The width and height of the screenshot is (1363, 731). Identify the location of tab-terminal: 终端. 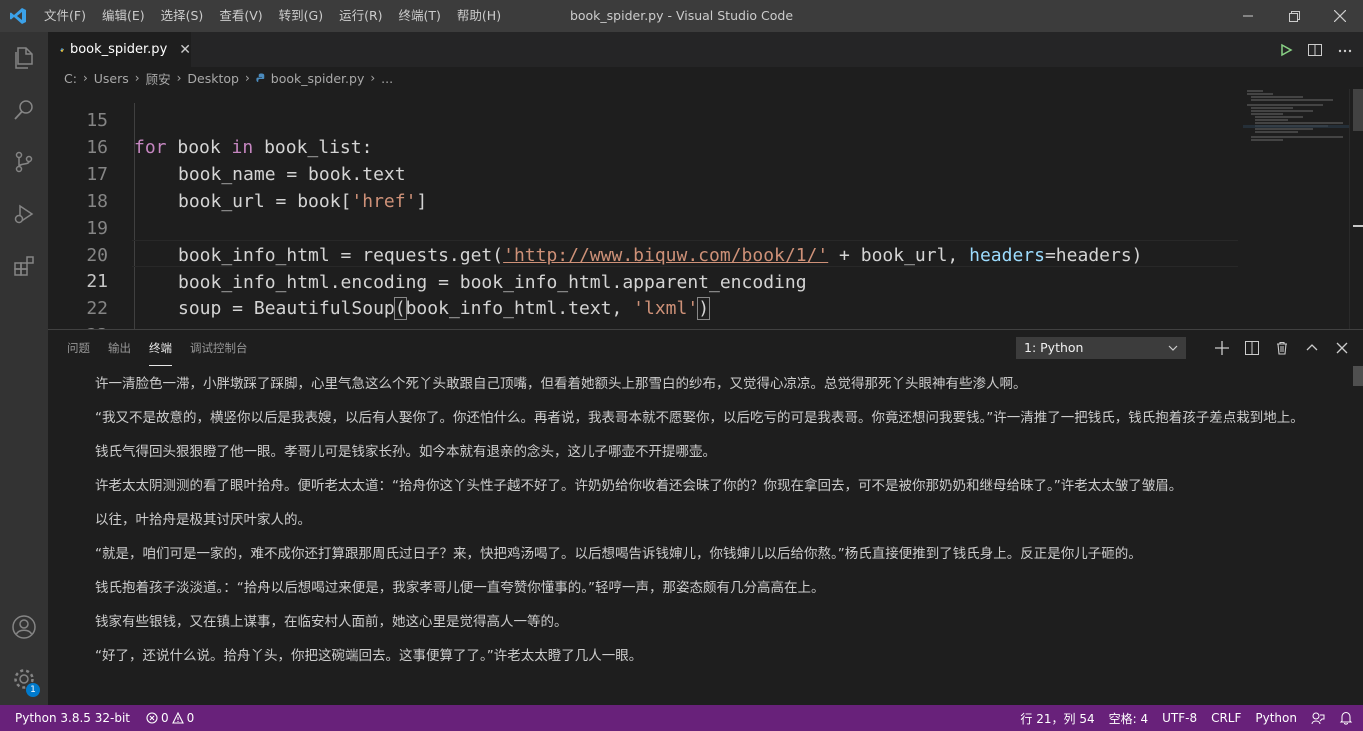
(160, 348).